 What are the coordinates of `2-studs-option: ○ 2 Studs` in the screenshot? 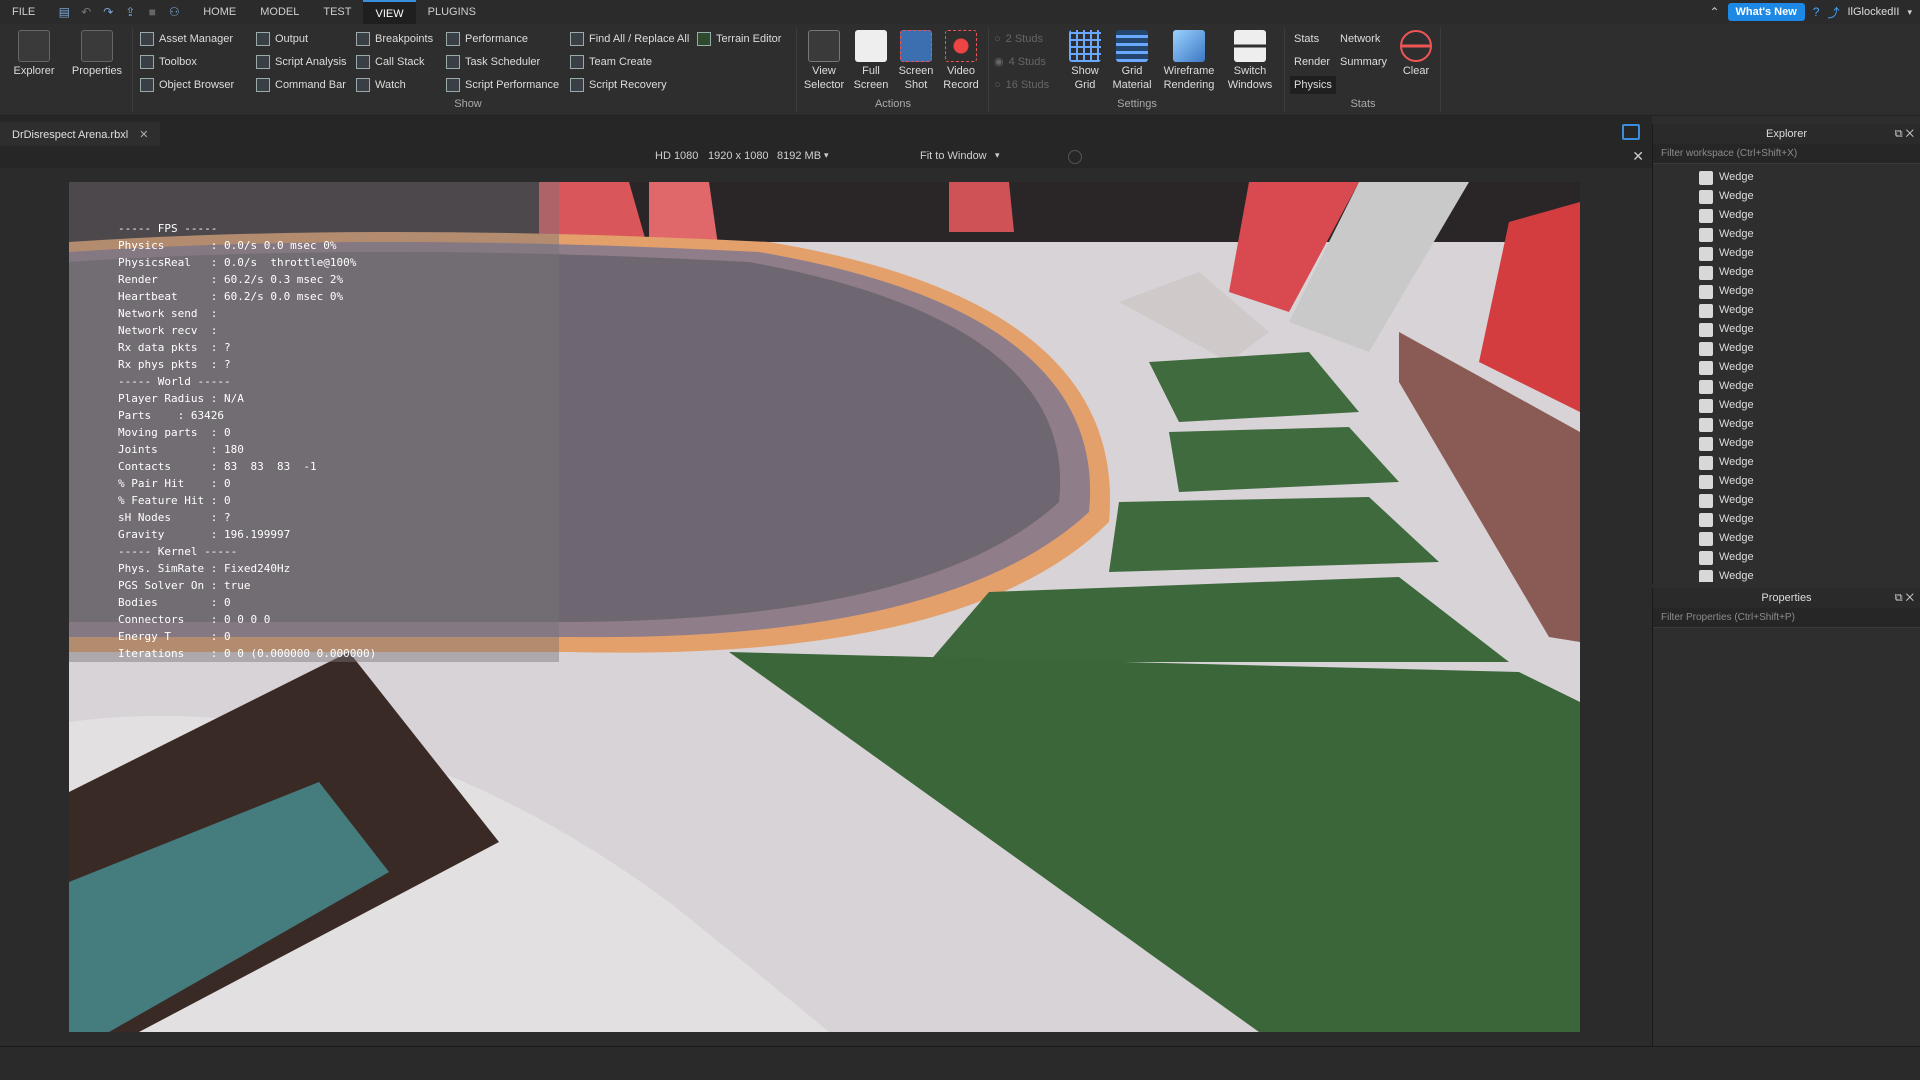 It's located at (1018, 39).